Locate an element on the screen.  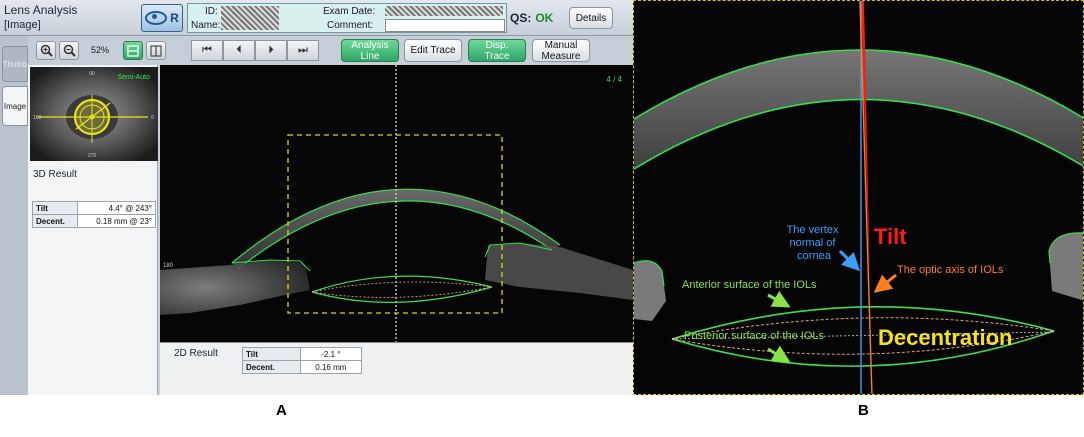
zoom-in-icon is located at coordinates (46, 50).